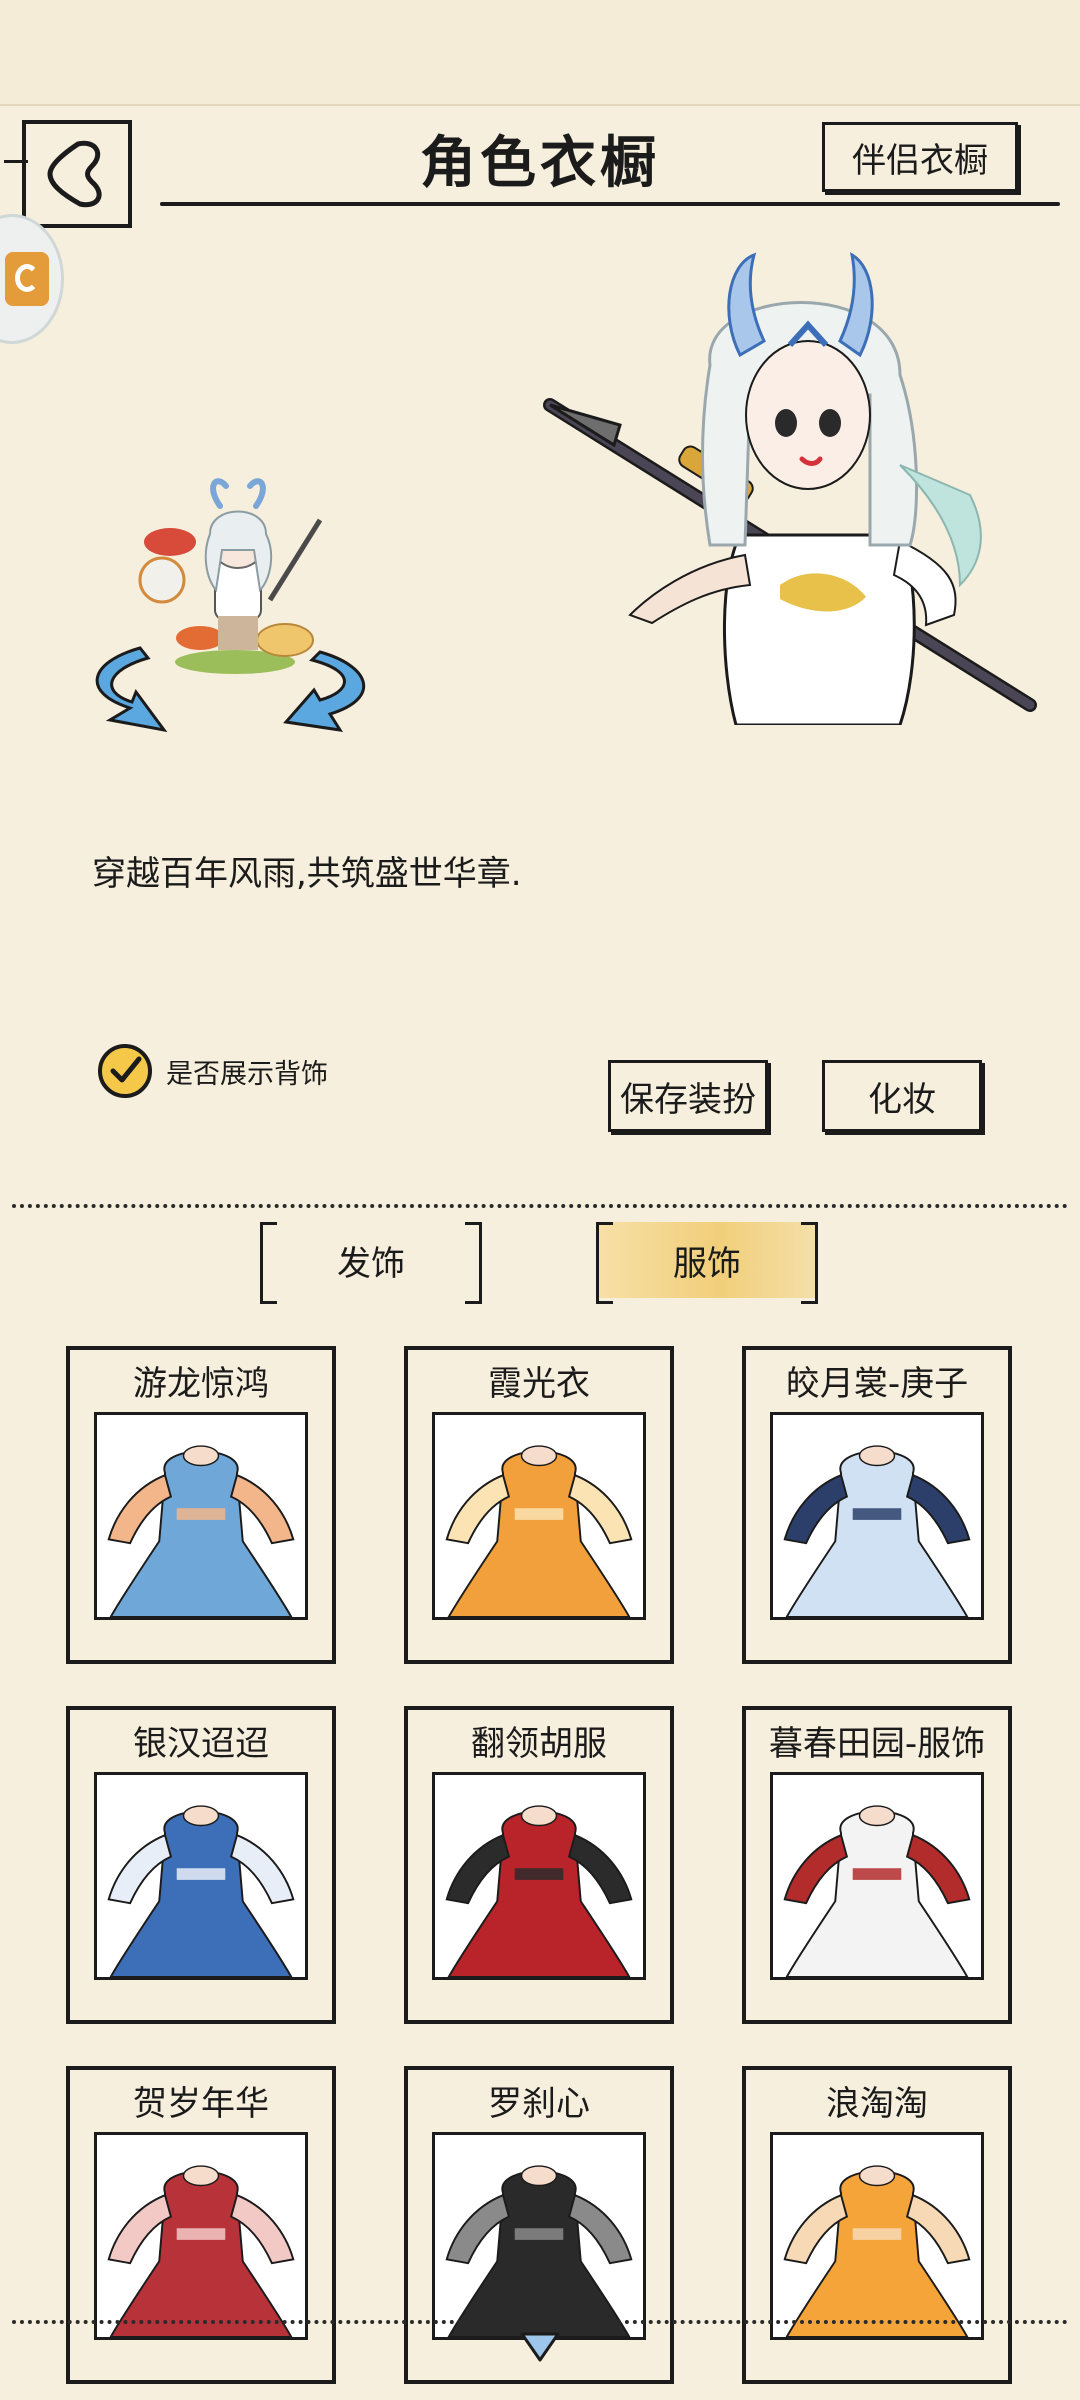 Image resolution: width=1080 pixels, height=2400 pixels. I want to click on show-back-accessory-toggle: 是否展示背饰, so click(213, 1071).